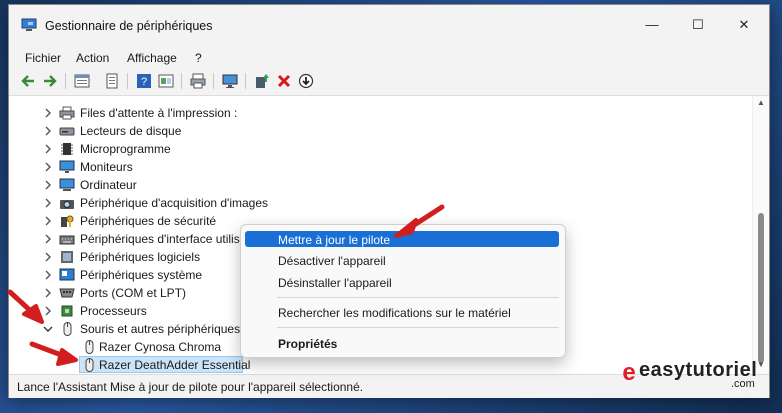  What do you see at coordinates (67, 149) in the screenshot?
I see `firmware-icon` at bounding box center [67, 149].